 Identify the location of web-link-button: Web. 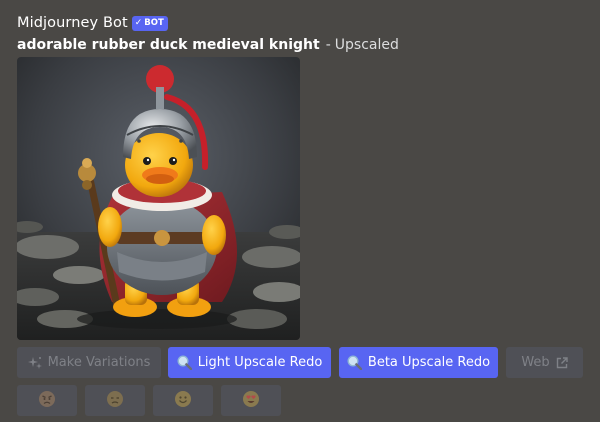
(544, 362).